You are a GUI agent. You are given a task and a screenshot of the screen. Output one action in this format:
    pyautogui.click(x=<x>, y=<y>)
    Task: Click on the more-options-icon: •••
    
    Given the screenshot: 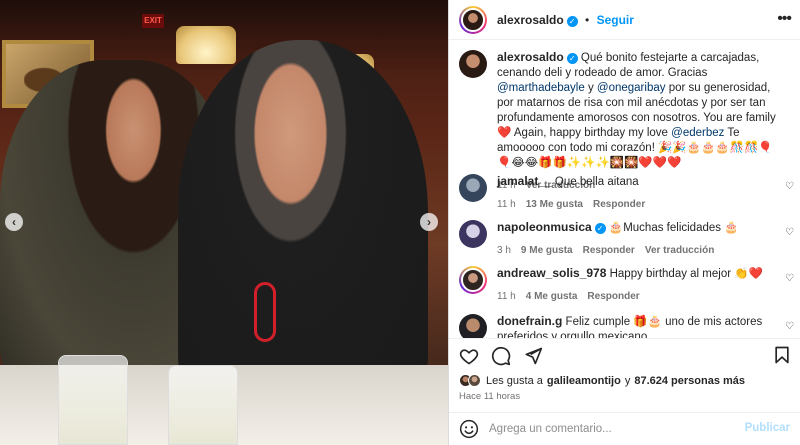 What is the action you would take?
    pyautogui.click(x=784, y=19)
    